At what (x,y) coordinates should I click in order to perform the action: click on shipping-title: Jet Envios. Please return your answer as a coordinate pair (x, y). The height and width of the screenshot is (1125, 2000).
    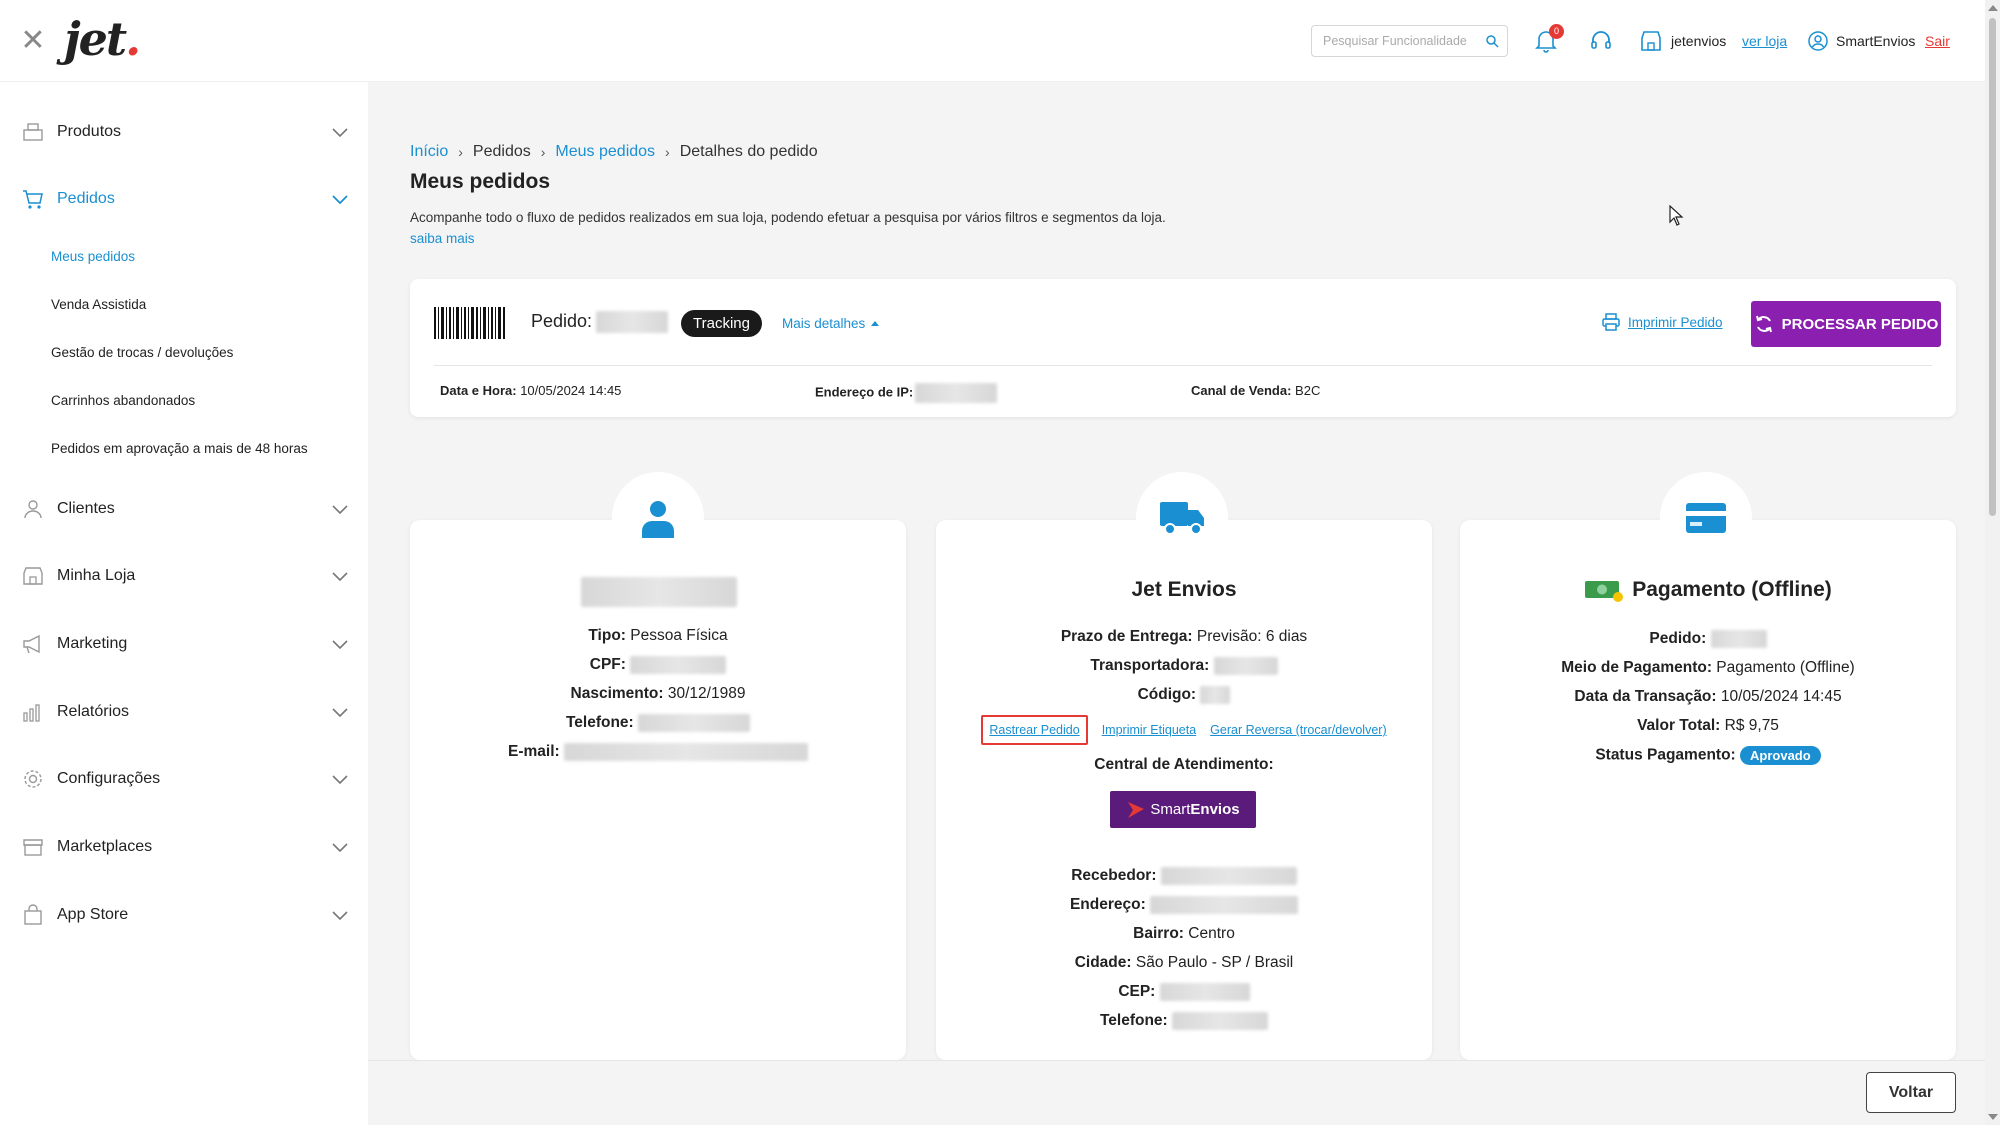
    Looking at the image, I should click on (1184, 589).